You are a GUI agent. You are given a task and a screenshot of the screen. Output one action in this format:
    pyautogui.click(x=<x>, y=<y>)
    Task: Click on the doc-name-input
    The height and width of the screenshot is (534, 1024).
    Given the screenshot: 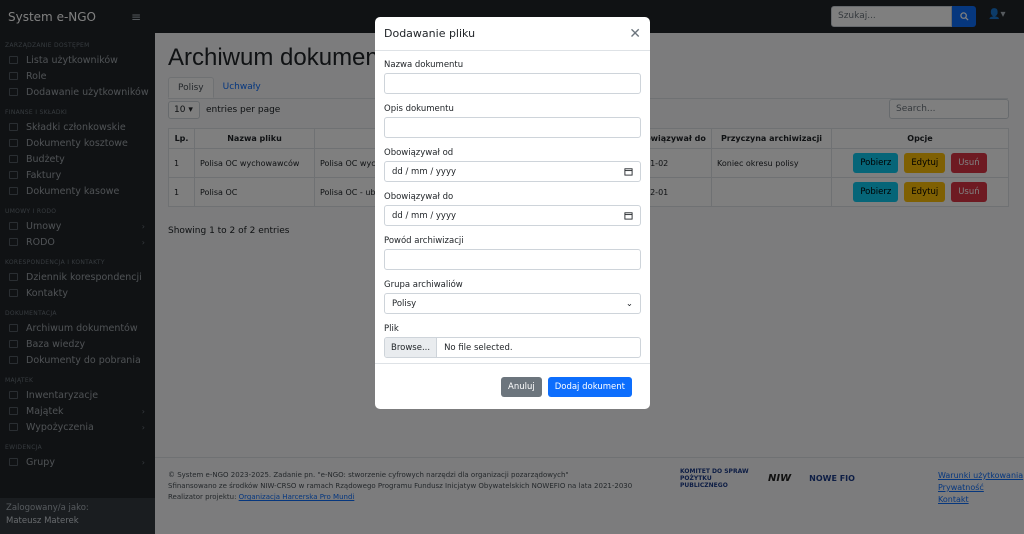 What is the action you would take?
    pyautogui.click(x=512, y=83)
    